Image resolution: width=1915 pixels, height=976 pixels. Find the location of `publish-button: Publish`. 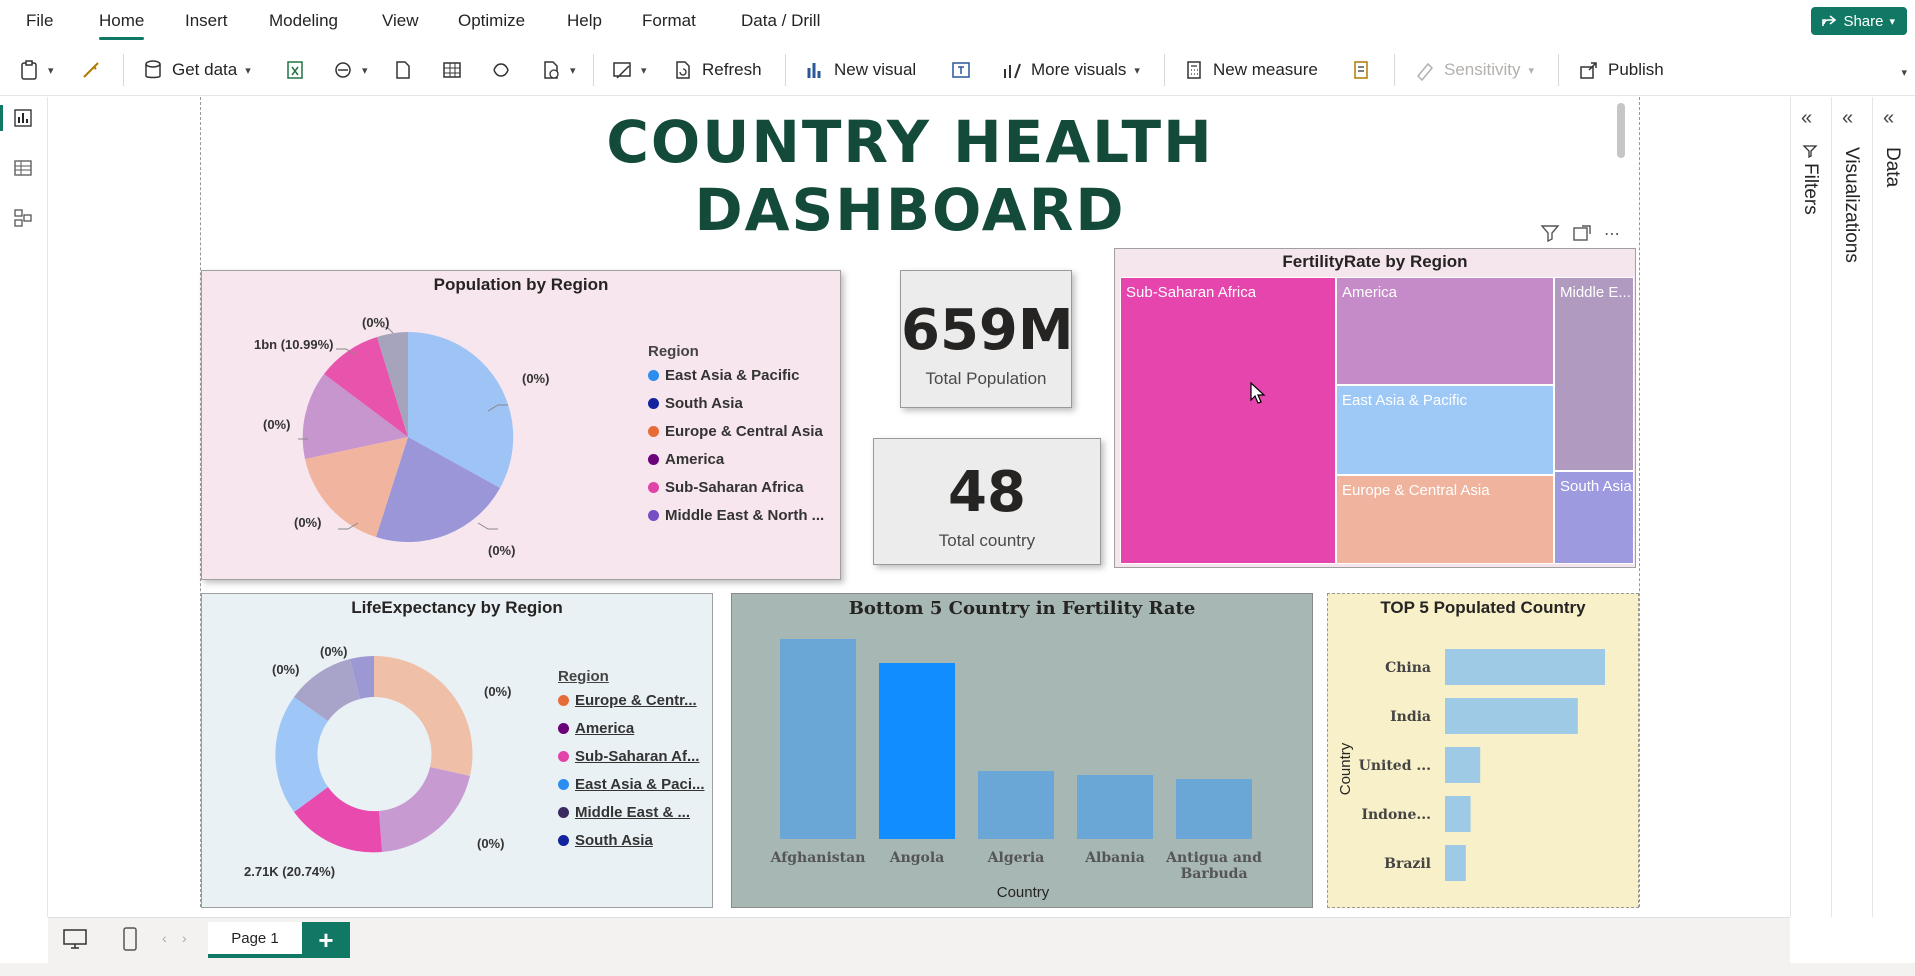

publish-button: Publish is located at coordinates (1621, 70).